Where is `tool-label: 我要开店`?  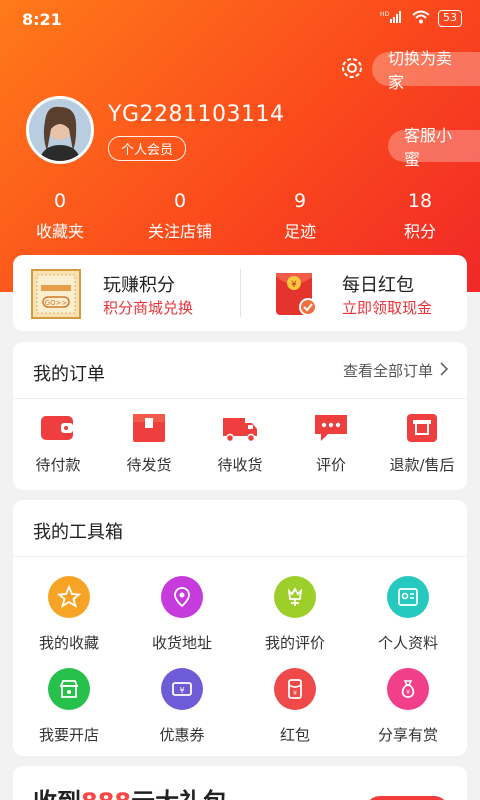
tool-label: 我要开店 is located at coordinates (68, 735).